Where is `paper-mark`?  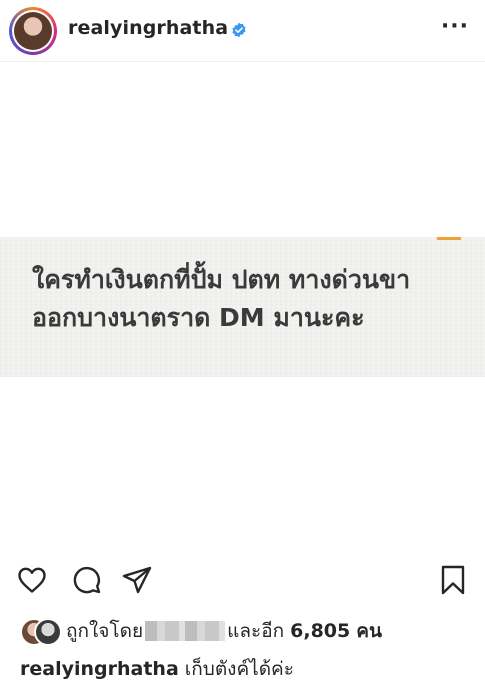
paper-mark is located at coordinates (449, 238).